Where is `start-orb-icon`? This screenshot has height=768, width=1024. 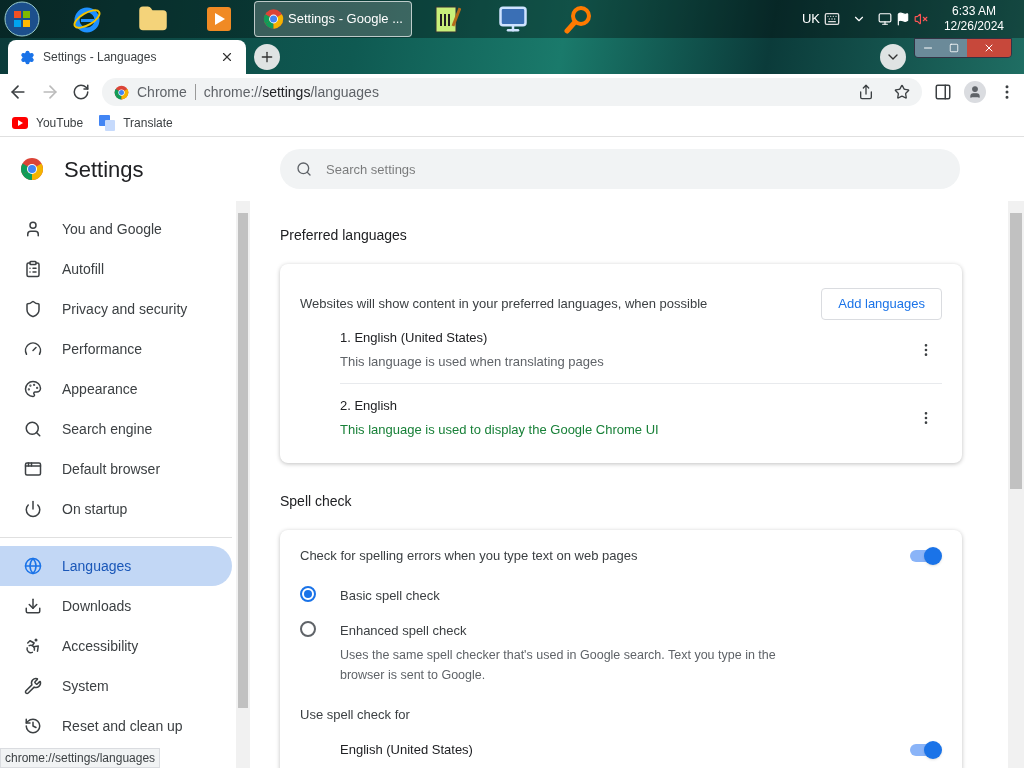 start-orb-icon is located at coordinates (22, 19).